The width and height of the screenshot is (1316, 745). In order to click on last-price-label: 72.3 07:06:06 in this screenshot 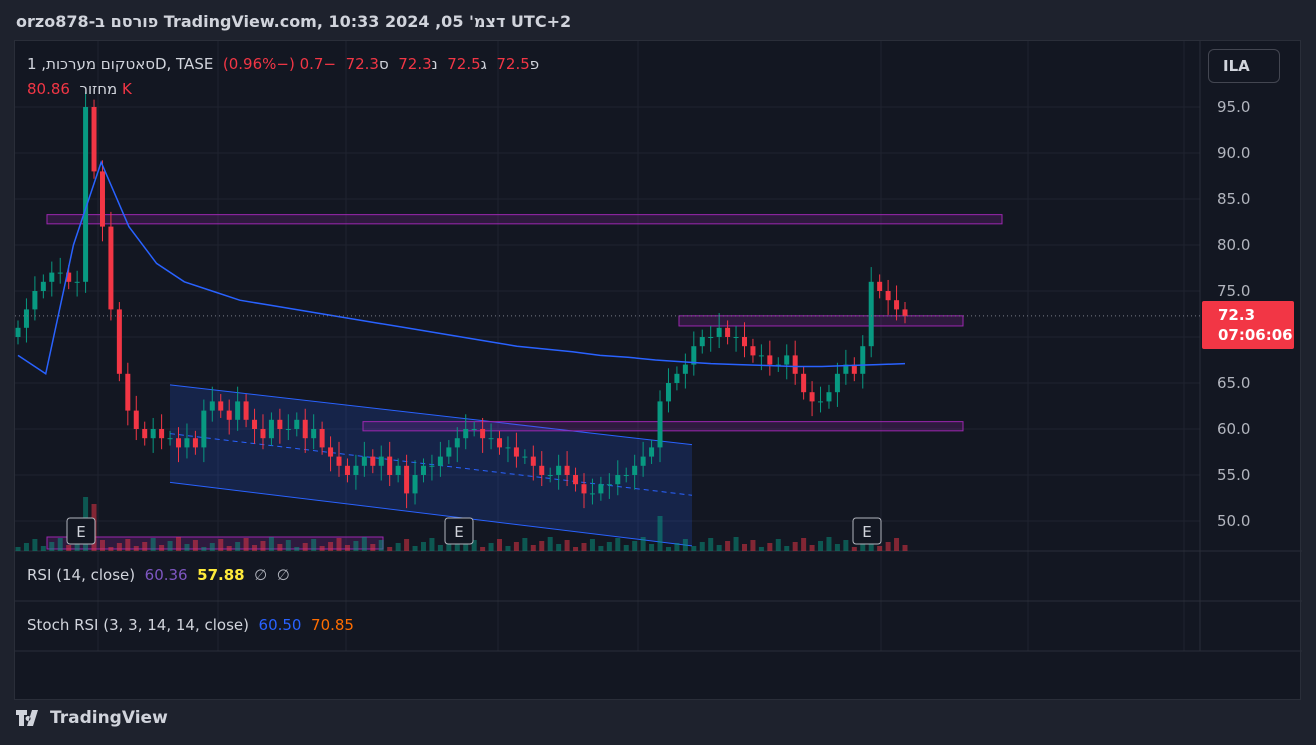, I will do `click(1248, 325)`.